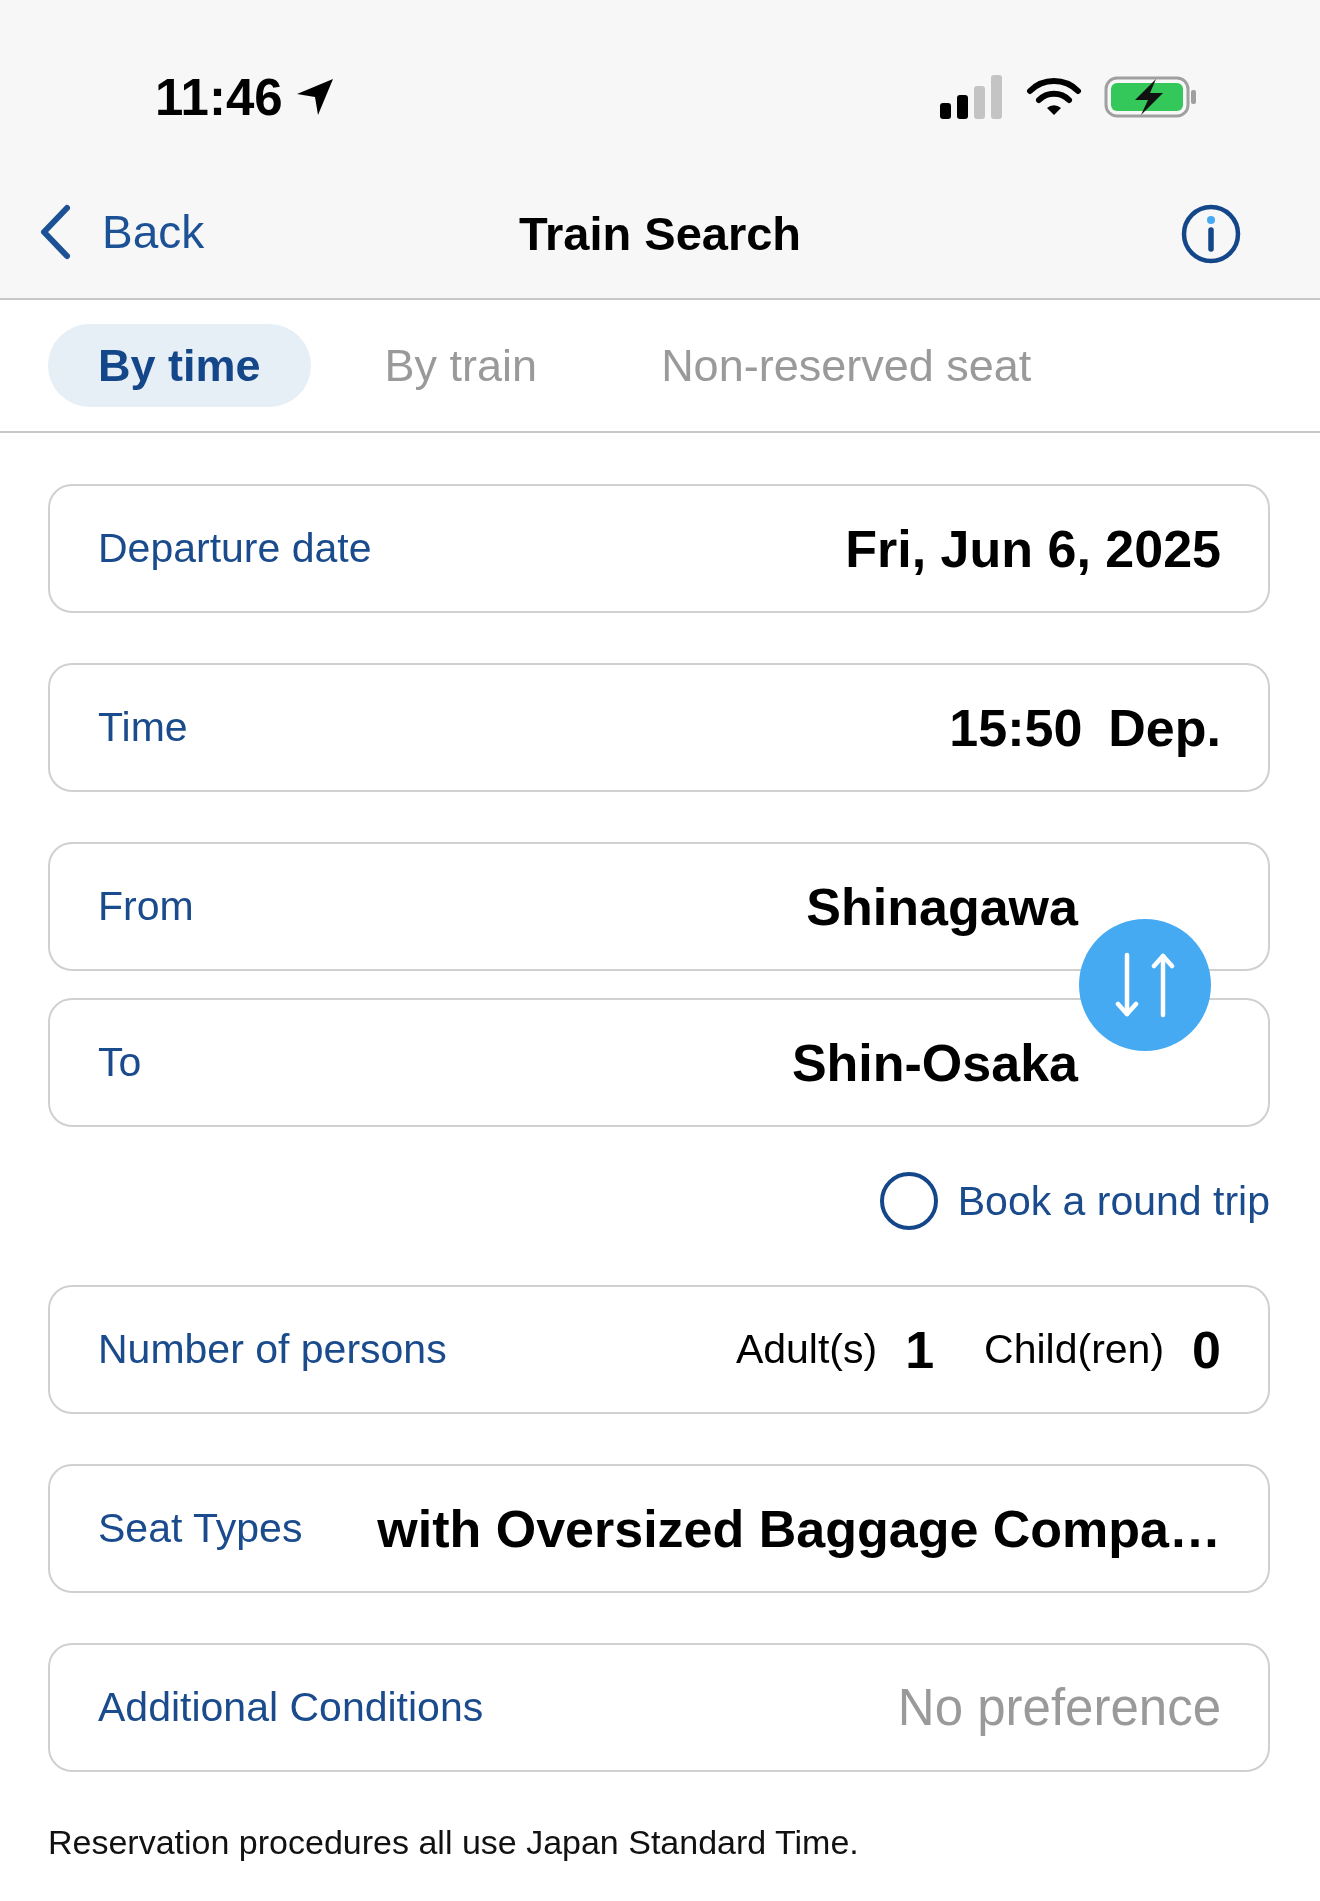  Describe the element at coordinates (1033, 548) in the screenshot. I see `field-value: Fri, Jun 6, 2025` at that location.